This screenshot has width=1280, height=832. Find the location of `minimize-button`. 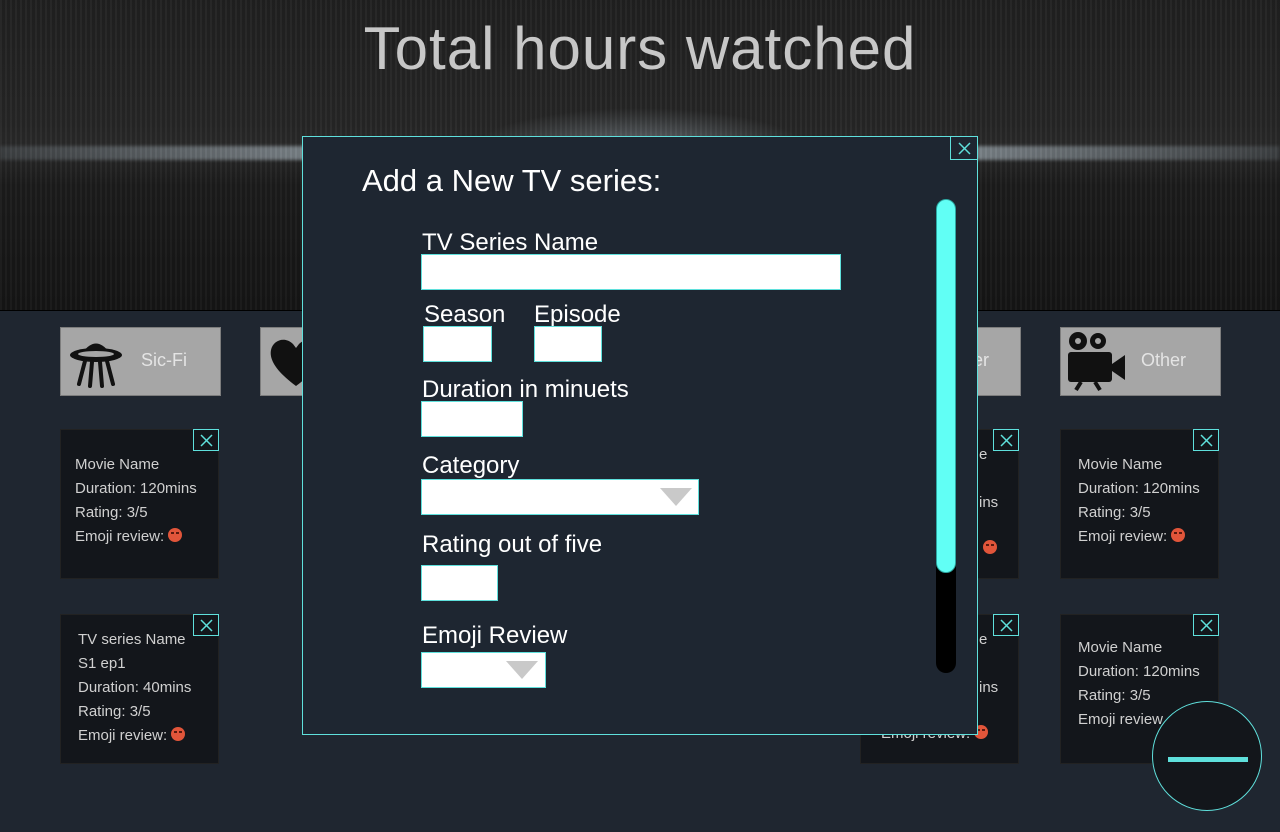

minimize-button is located at coordinates (1207, 756).